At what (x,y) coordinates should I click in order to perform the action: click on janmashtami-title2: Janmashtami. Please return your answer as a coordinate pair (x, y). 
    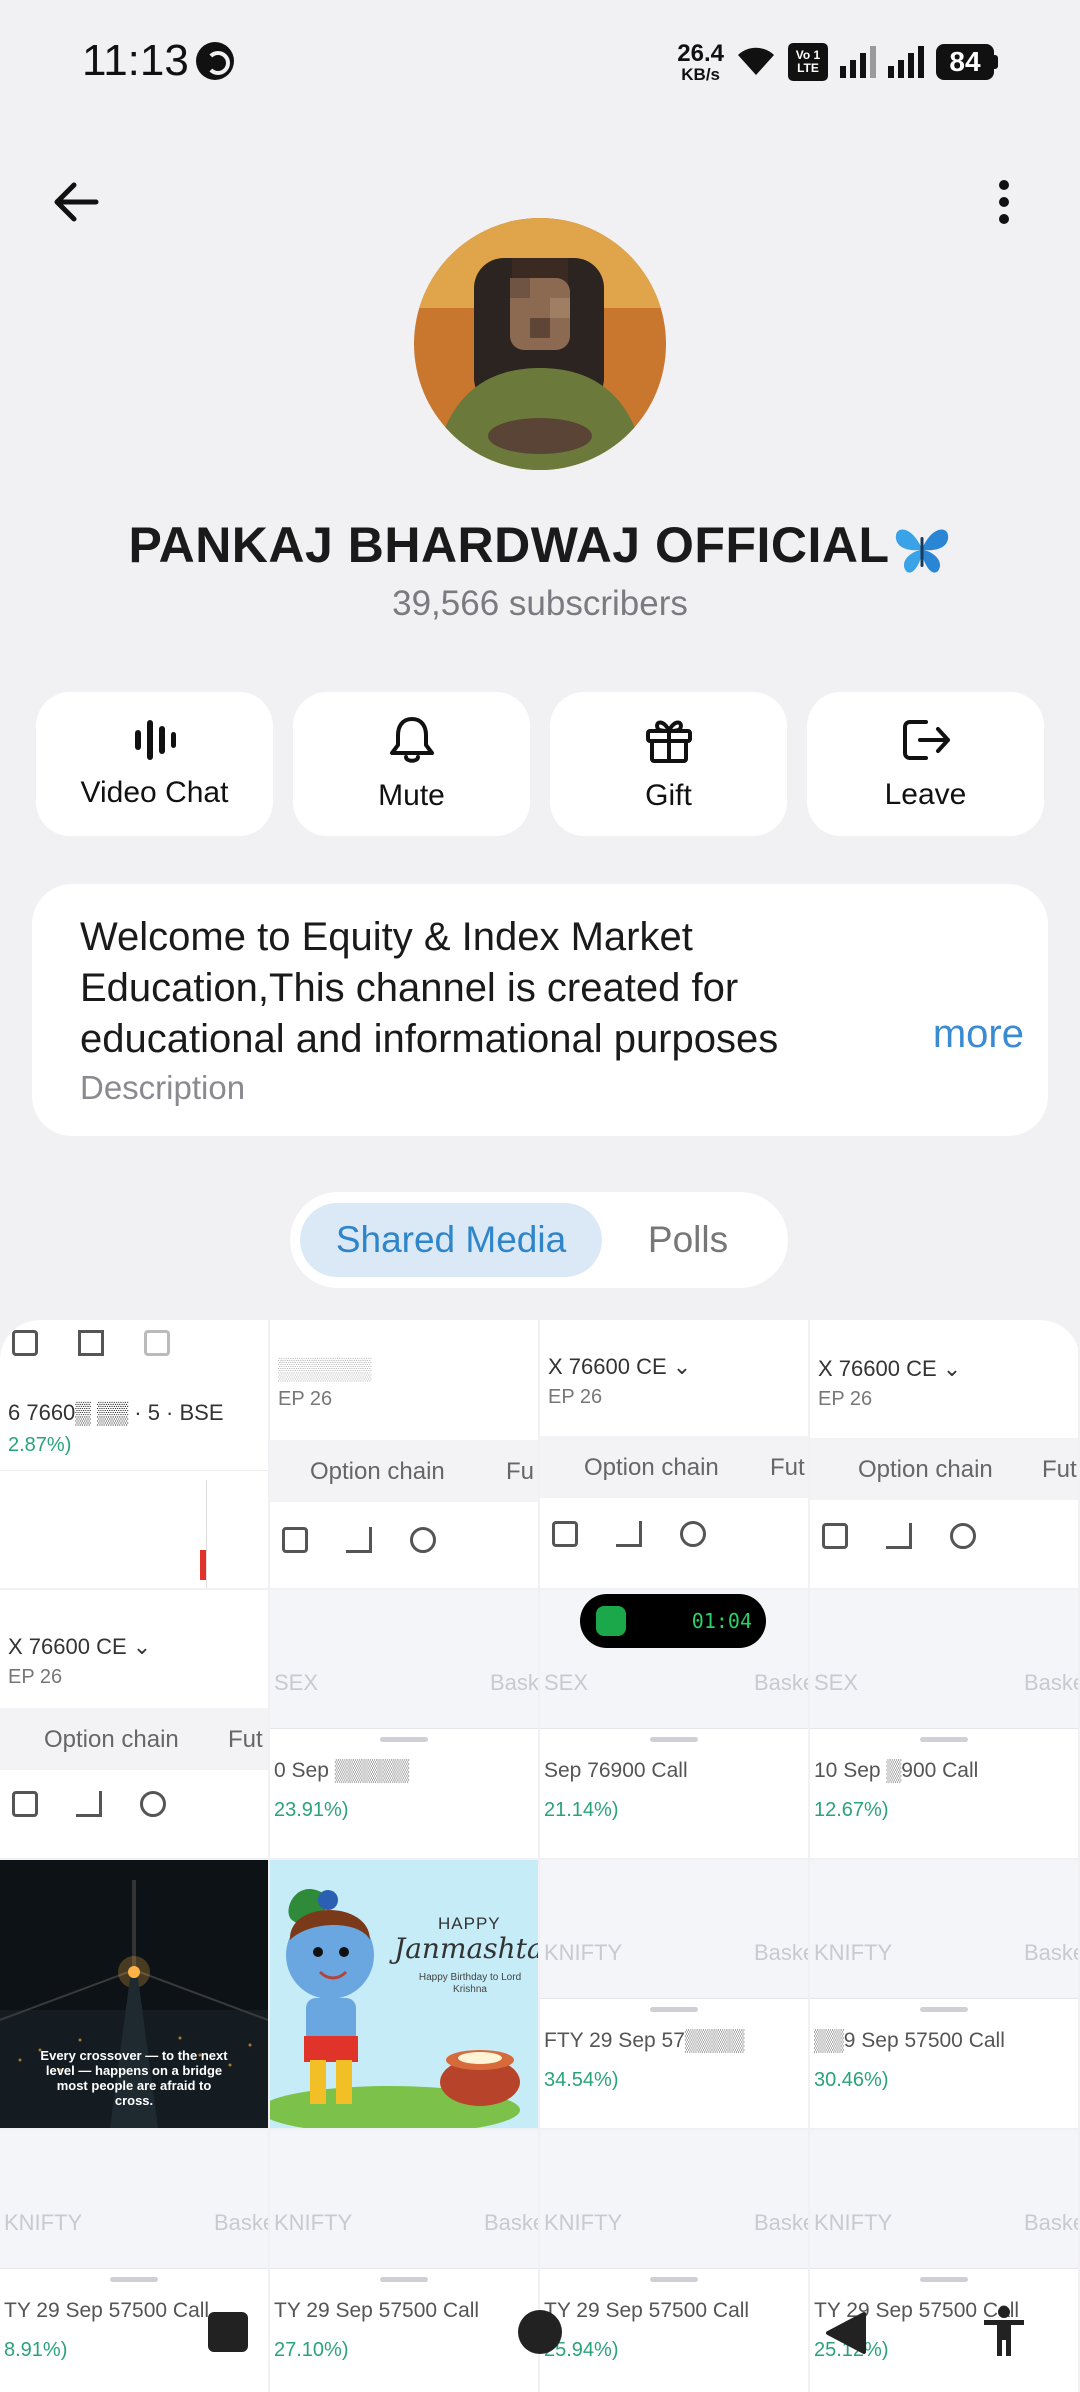
    Looking at the image, I should click on (466, 1948).